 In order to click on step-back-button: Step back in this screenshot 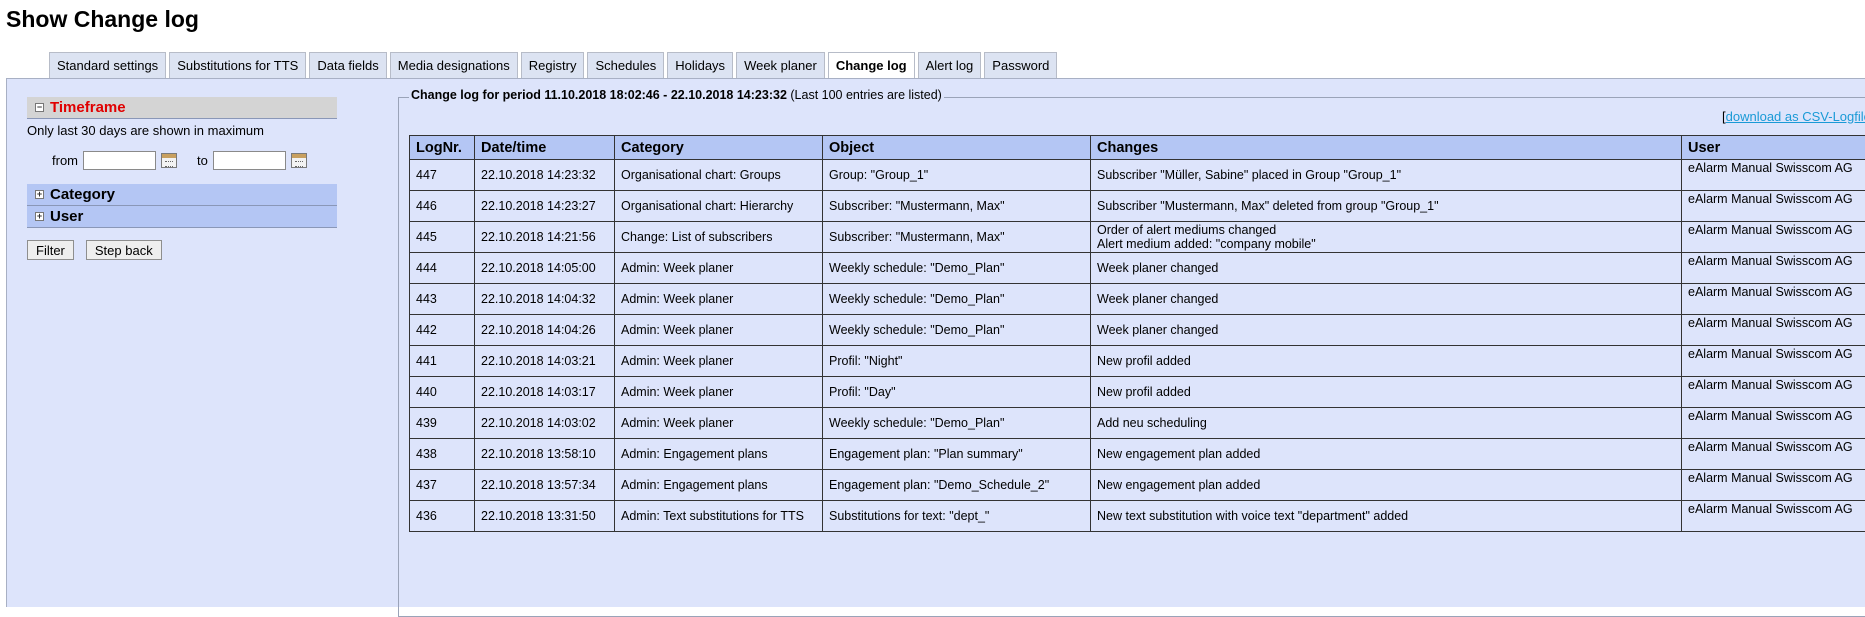, I will do `click(124, 250)`.